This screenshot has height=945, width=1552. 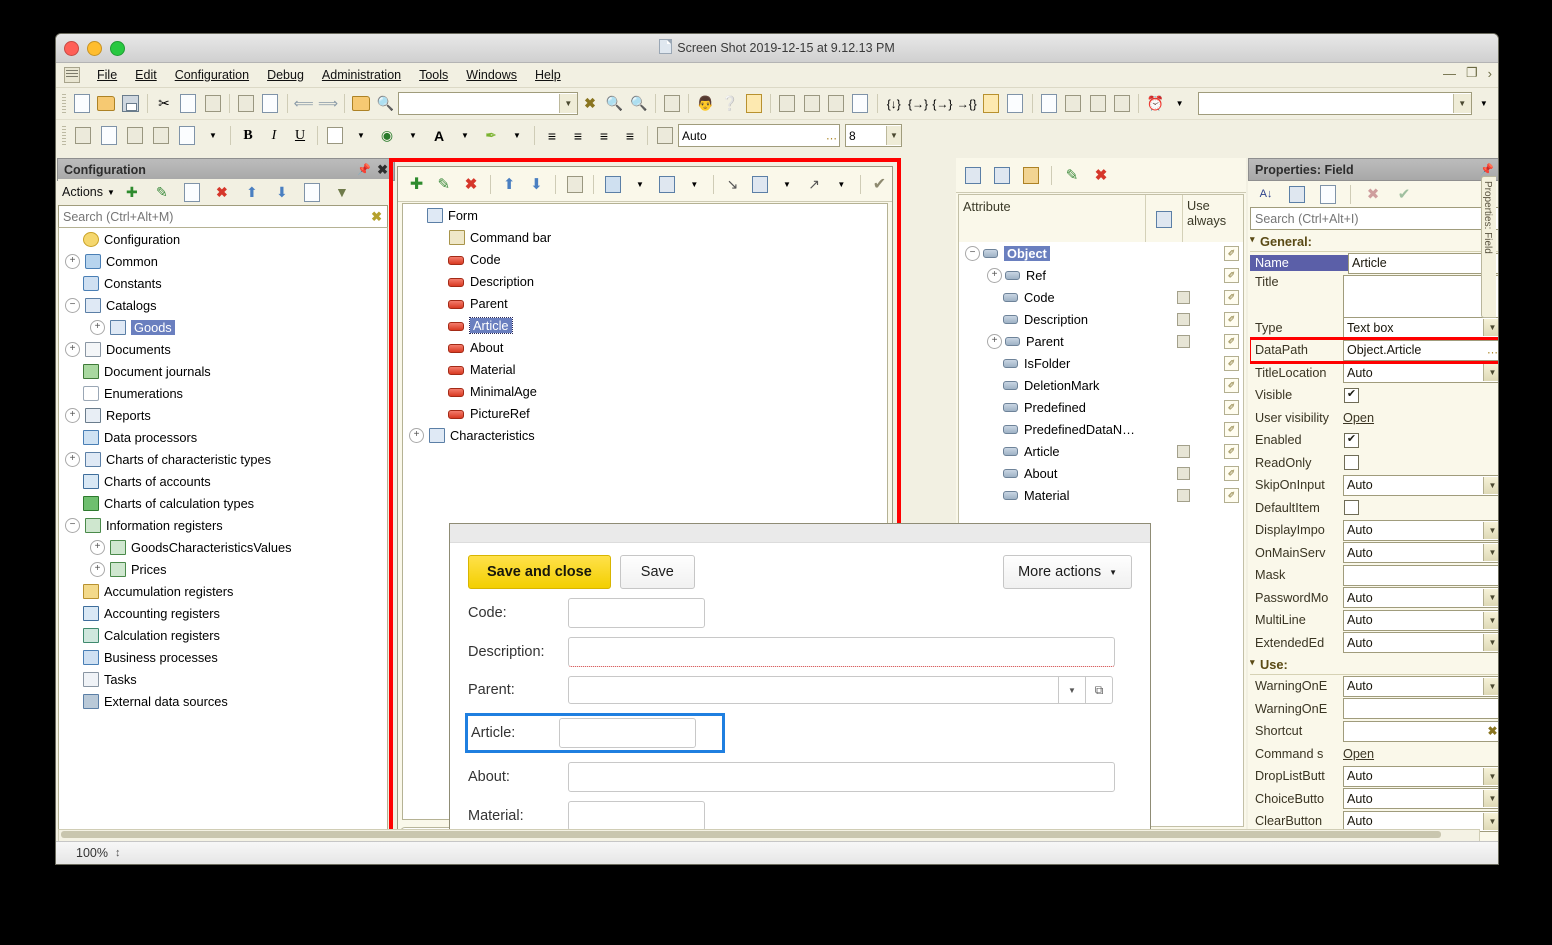 I want to click on tree-item-constants: Constants, so click(x=223, y=283).